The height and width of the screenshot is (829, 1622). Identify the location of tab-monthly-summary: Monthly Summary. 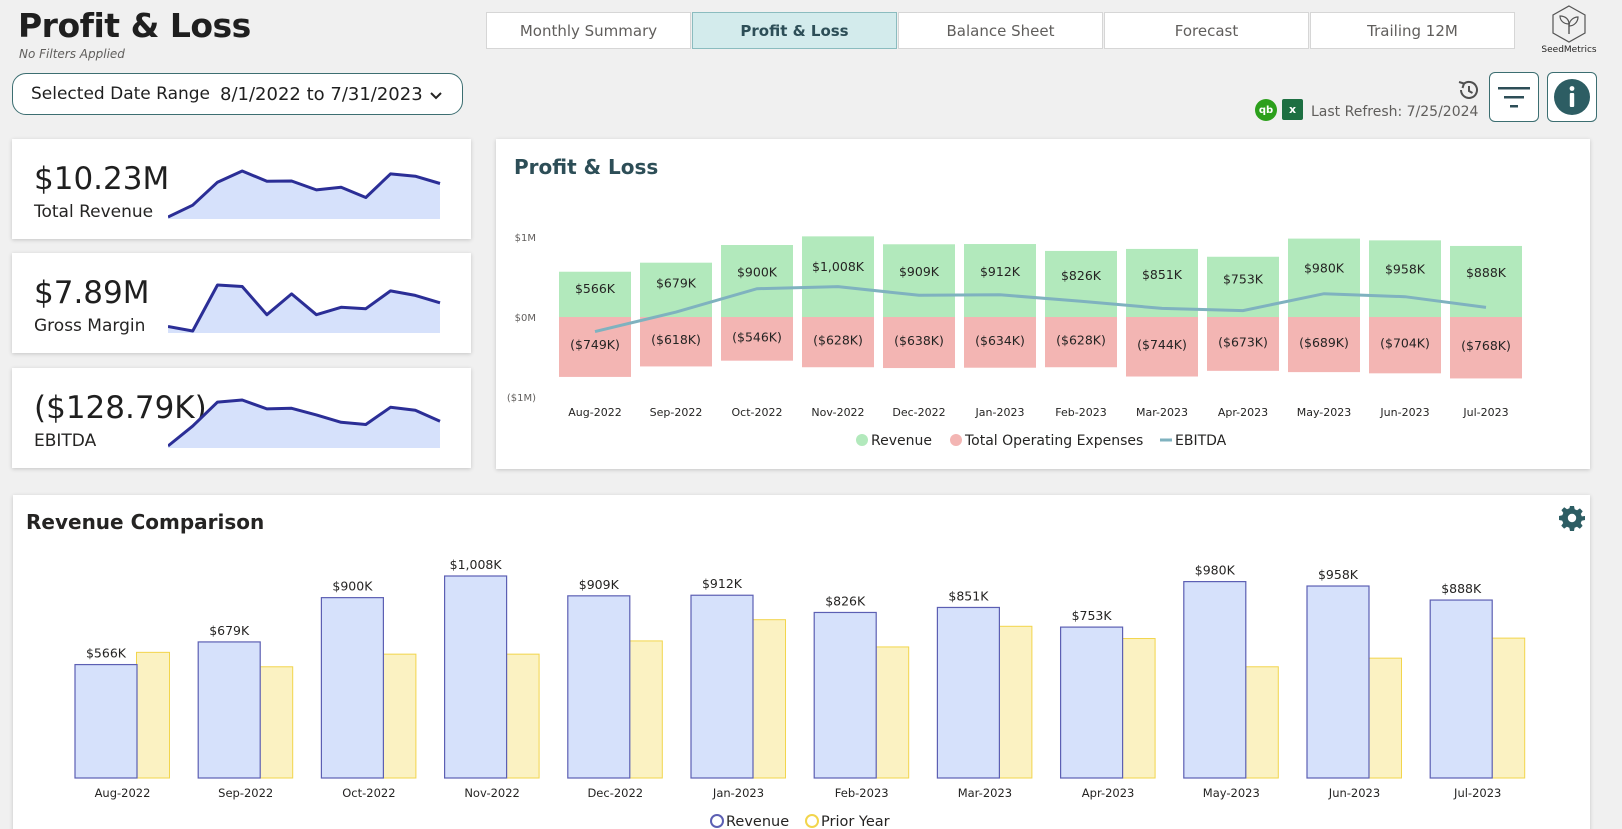
(588, 30).